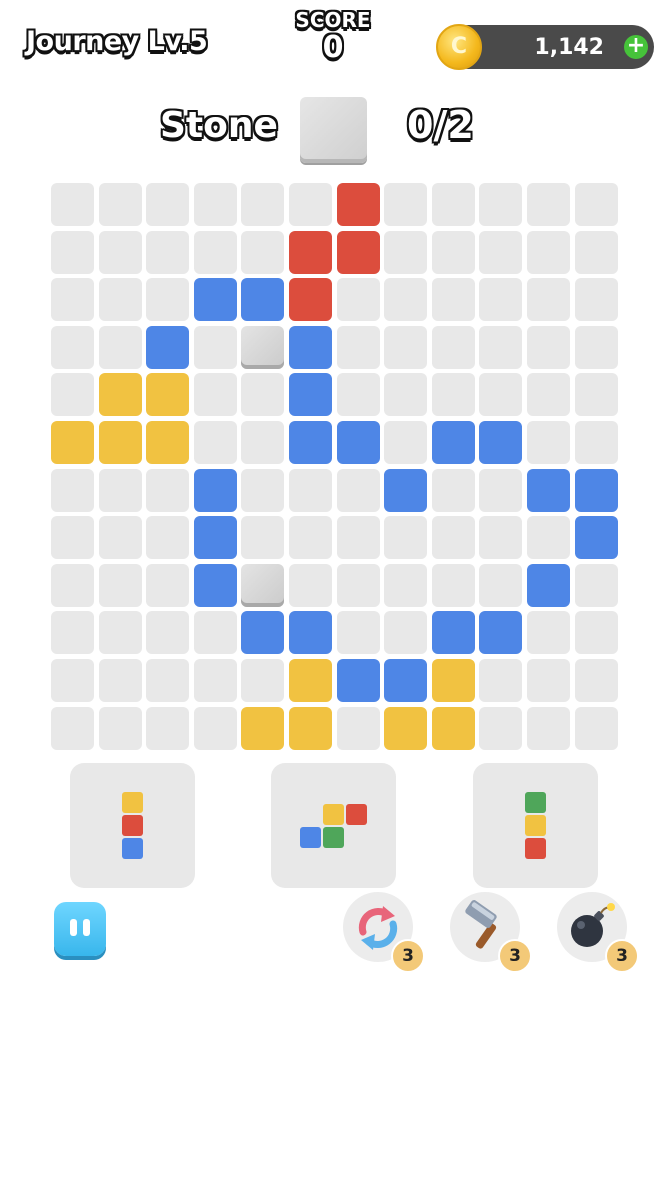 The width and height of the screenshot is (666, 1190). What do you see at coordinates (80, 929) in the screenshot?
I see `pause-button` at bounding box center [80, 929].